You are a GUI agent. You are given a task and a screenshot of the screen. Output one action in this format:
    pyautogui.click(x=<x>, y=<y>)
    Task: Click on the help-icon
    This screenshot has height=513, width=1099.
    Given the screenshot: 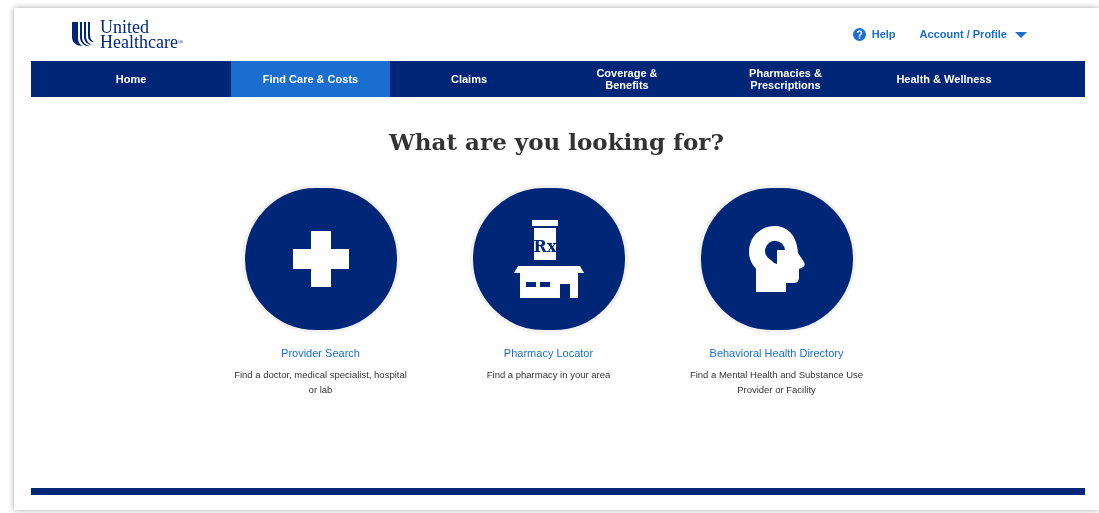 What is the action you would take?
    pyautogui.click(x=859, y=34)
    